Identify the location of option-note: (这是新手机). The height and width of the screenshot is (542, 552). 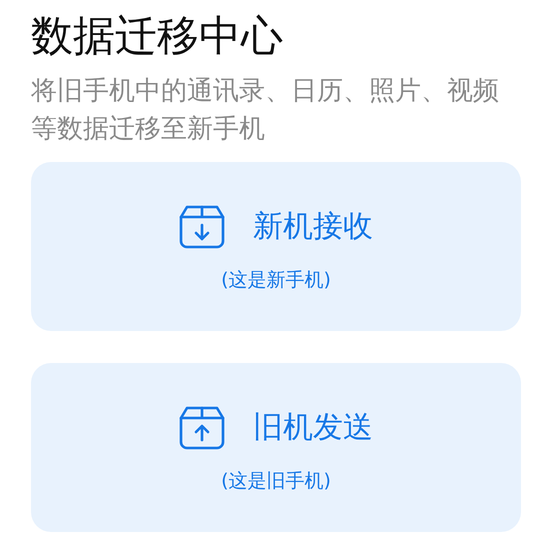
(276, 280).